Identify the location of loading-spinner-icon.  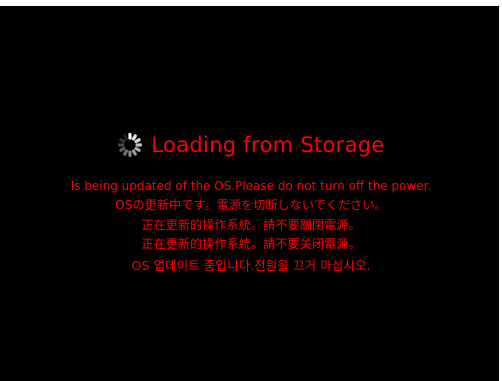
(130, 145).